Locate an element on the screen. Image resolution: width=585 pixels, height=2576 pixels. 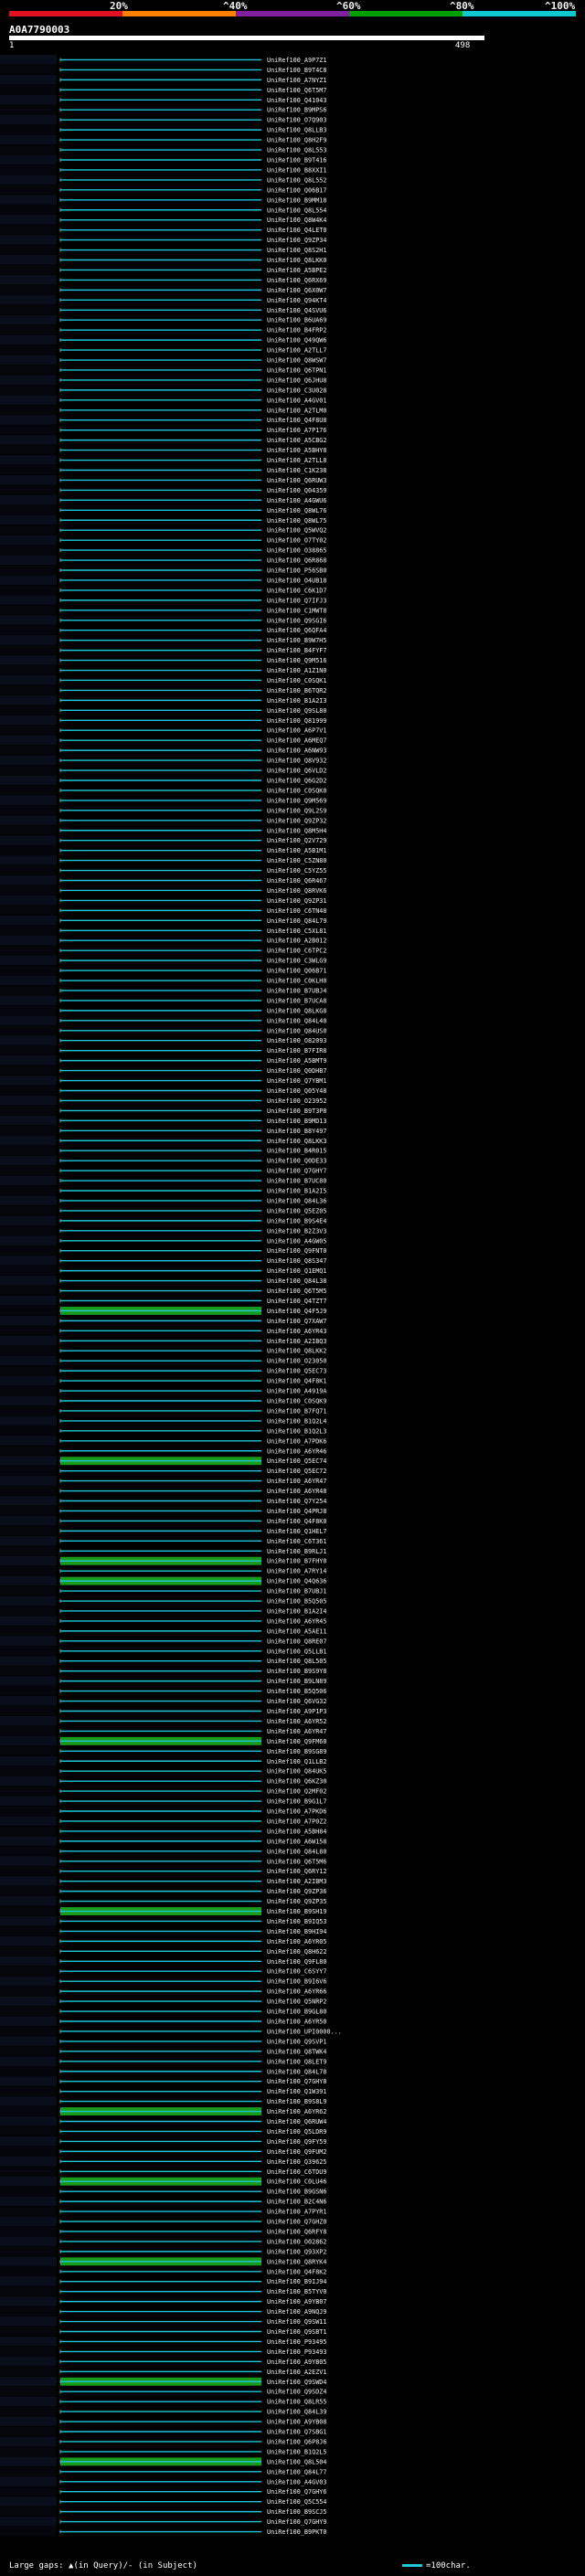
hit-row: UniRef100_B6TQR2 is located at coordinates (163, 689).